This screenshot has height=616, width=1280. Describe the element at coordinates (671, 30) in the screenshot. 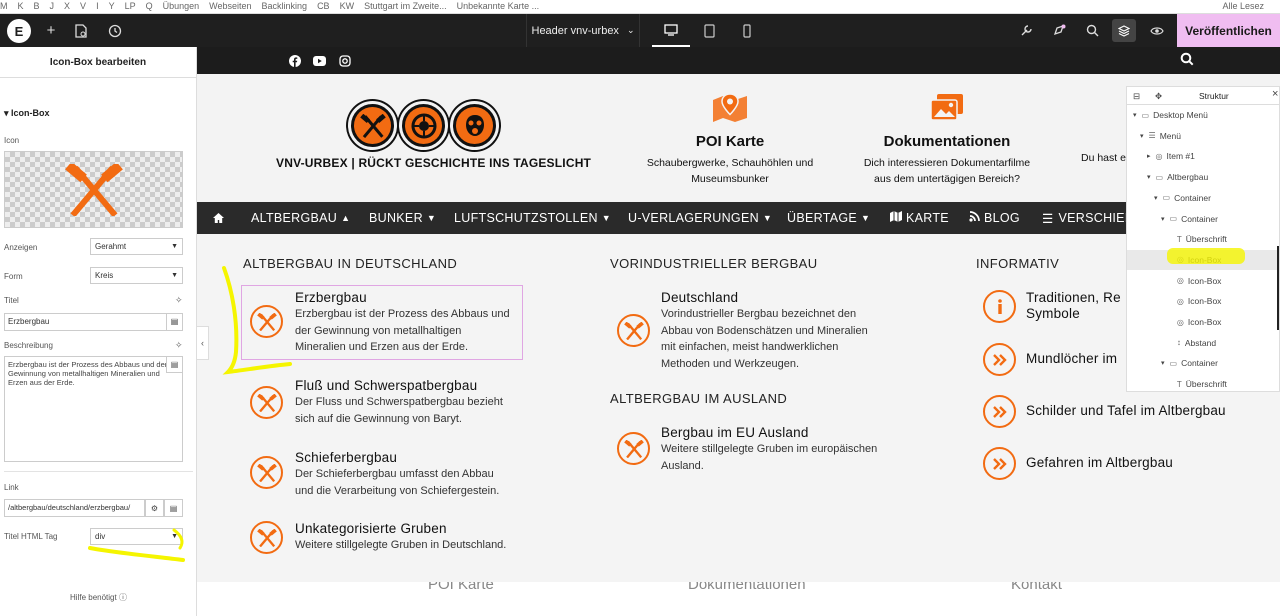

I see `desktop-icon` at that location.